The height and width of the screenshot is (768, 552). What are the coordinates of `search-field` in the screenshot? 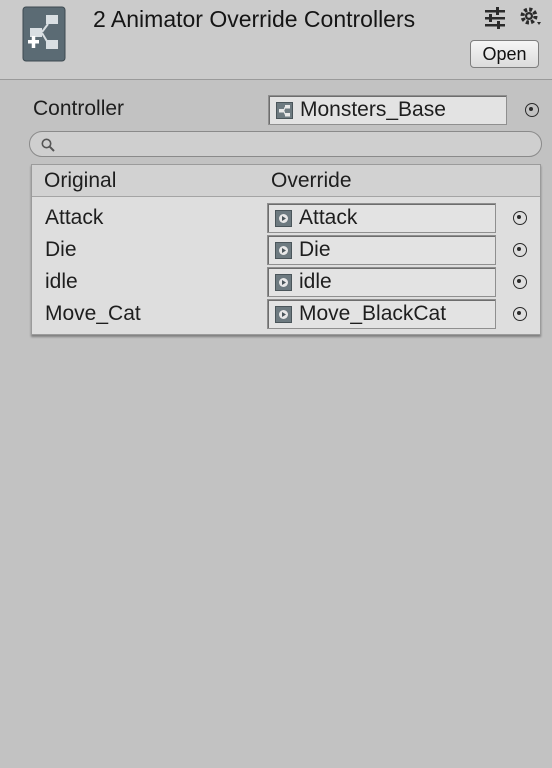 It's located at (285, 144).